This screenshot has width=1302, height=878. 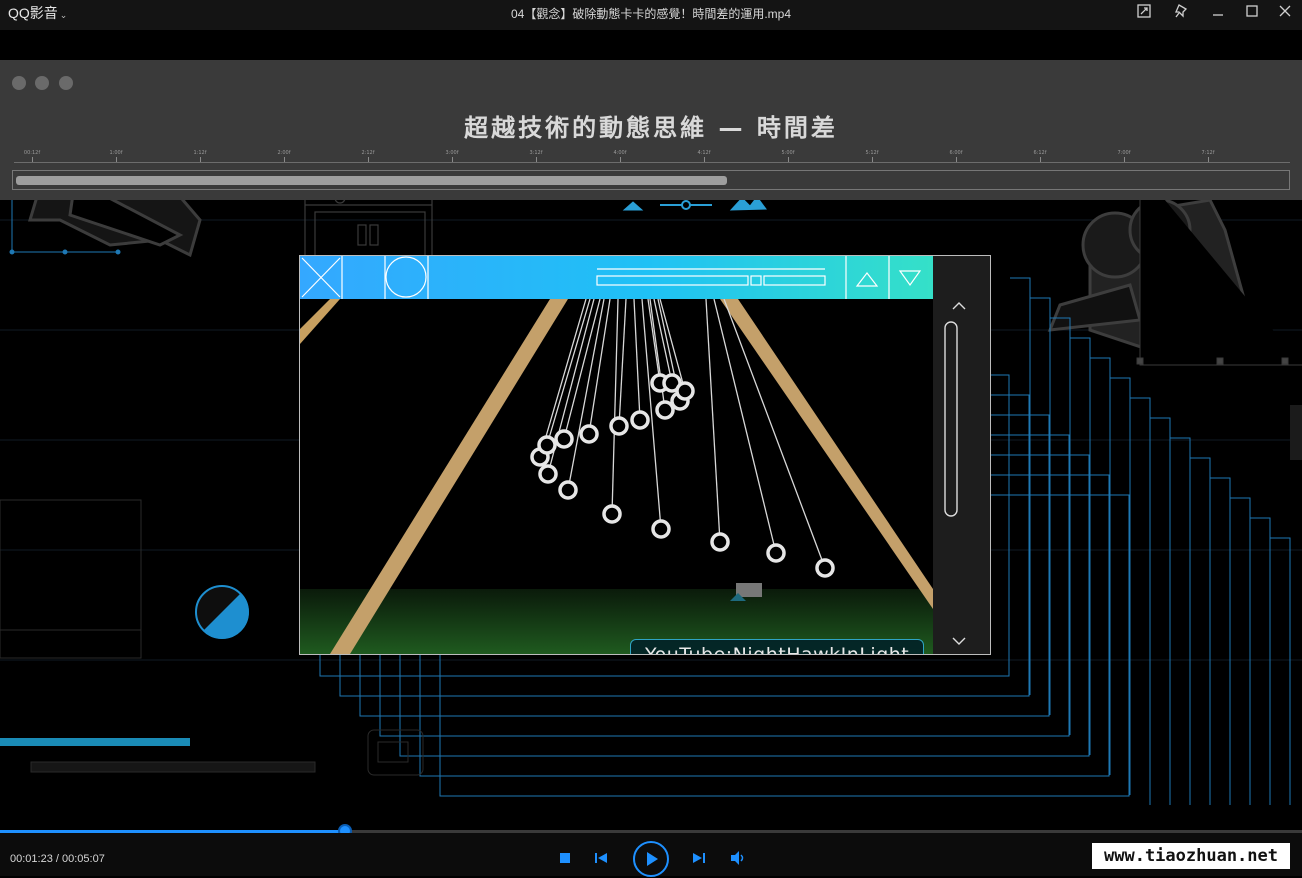 What do you see at coordinates (222, 612) in the screenshot?
I see `pie-circle-graphic` at bounding box center [222, 612].